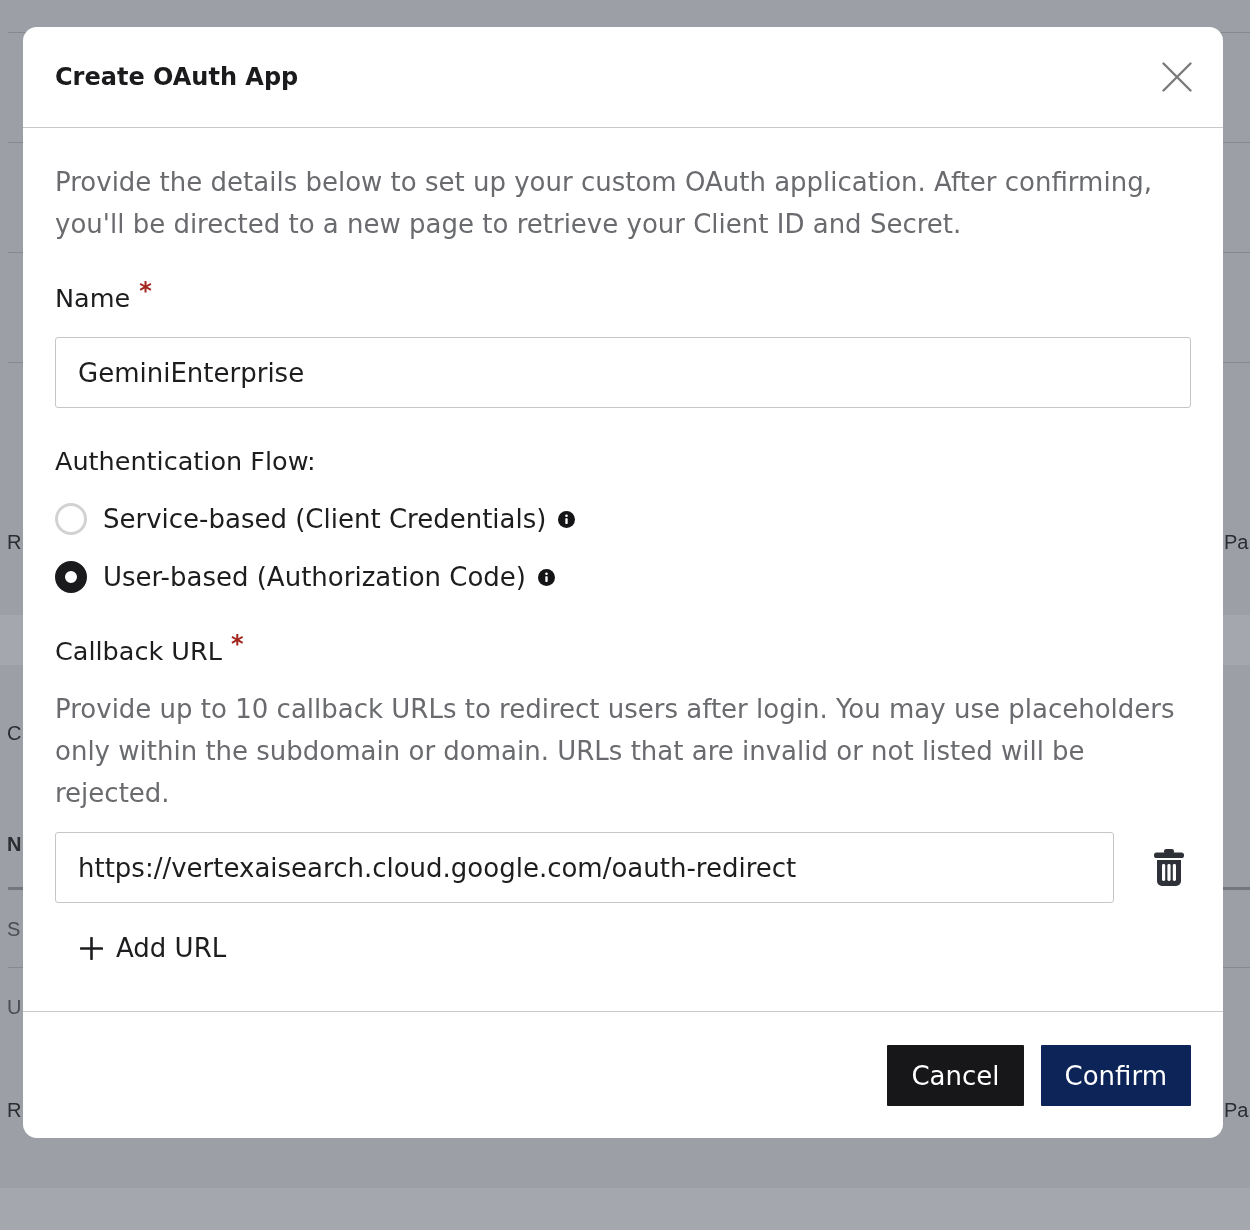 The width and height of the screenshot is (1250, 1230). I want to click on field-label: Name, so click(93, 298).